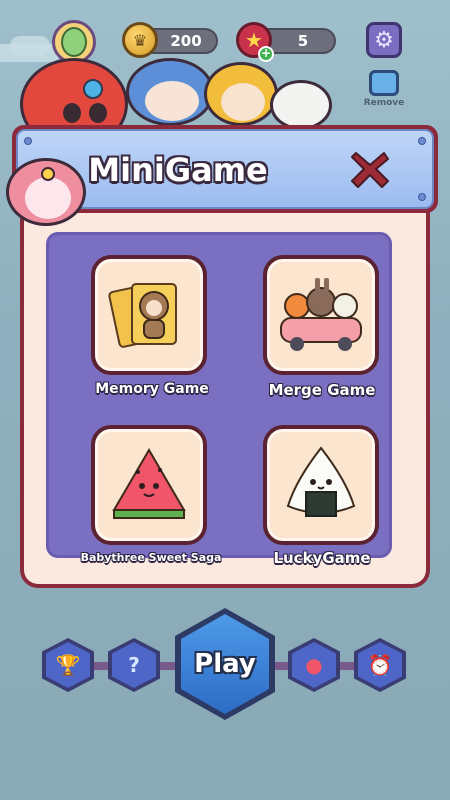 This screenshot has height=800, width=450. I want to click on alarm-clock-icon: ⏰, so click(380, 665).